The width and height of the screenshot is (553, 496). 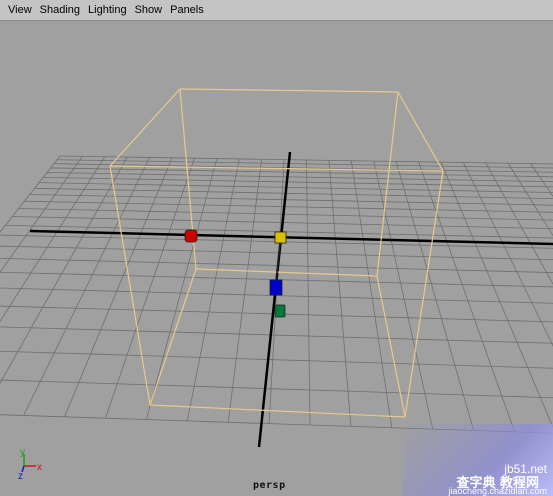 I want to click on menu-panels: Panels, so click(x=187, y=10).